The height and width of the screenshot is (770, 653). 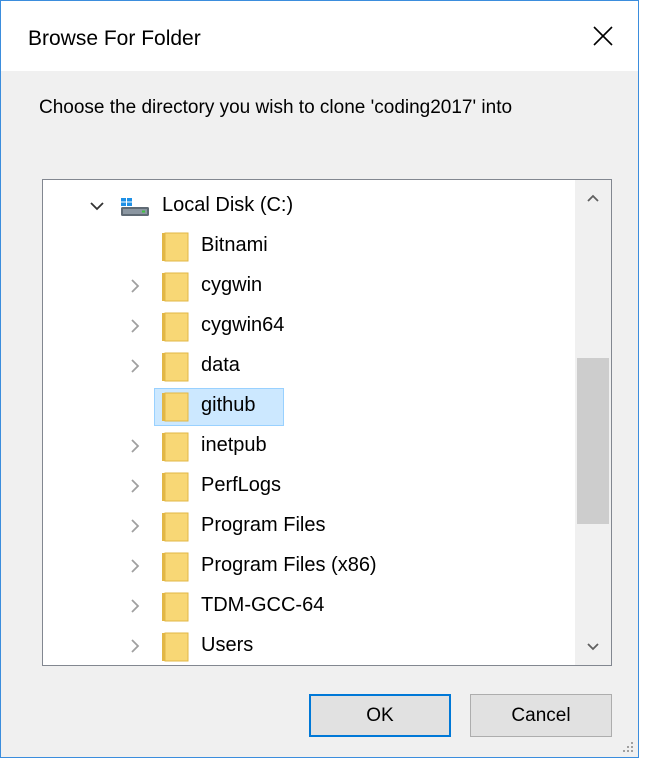 What do you see at coordinates (309, 406) in the screenshot?
I see `tree-item: github` at bounding box center [309, 406].